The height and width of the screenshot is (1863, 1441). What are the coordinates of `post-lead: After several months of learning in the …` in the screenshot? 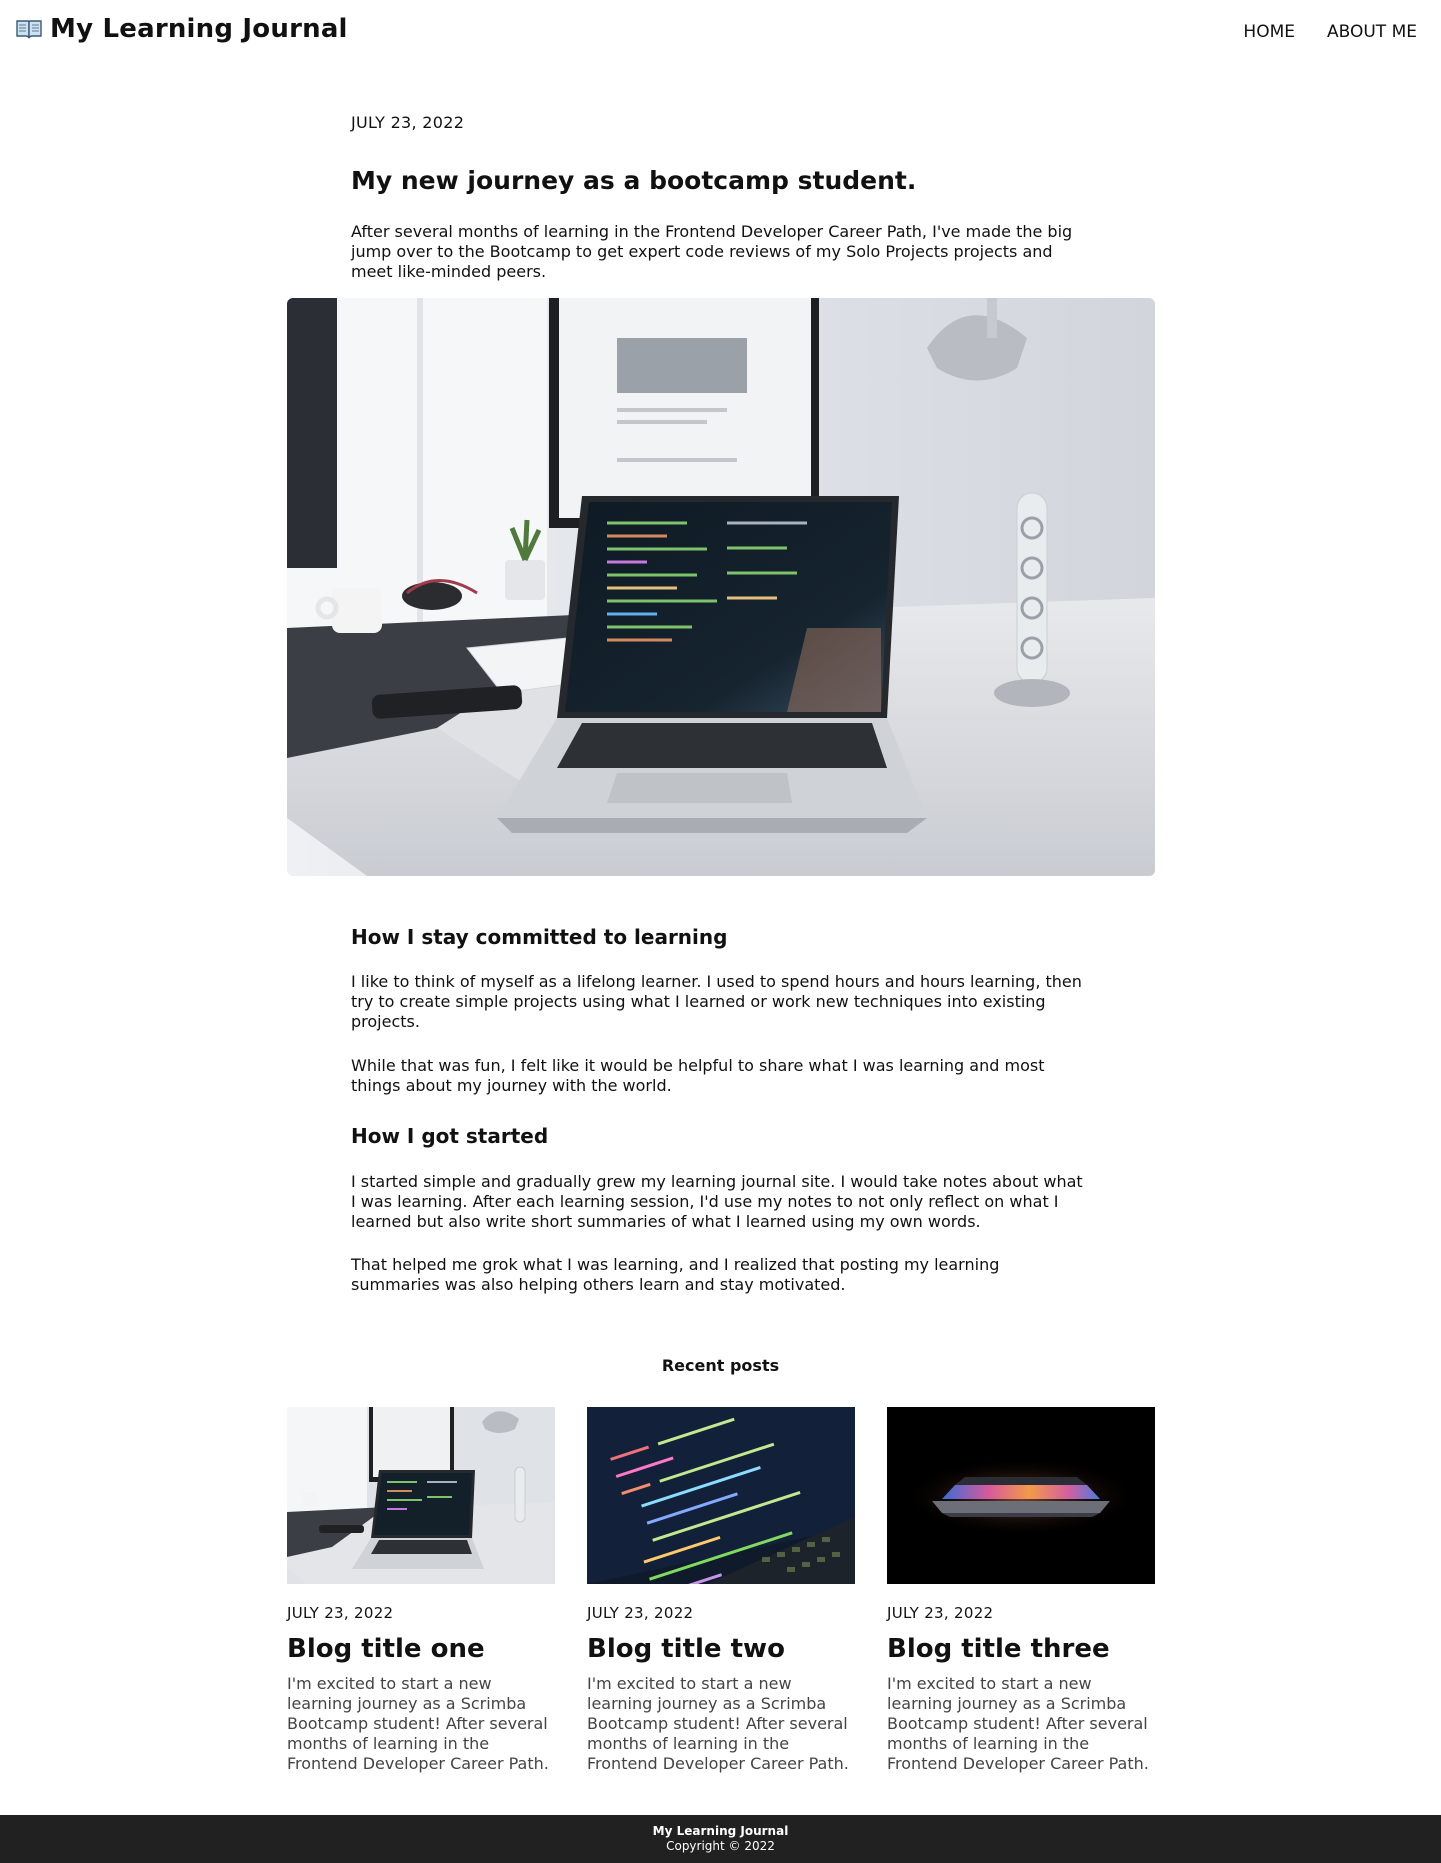 It's located at (712, 251).